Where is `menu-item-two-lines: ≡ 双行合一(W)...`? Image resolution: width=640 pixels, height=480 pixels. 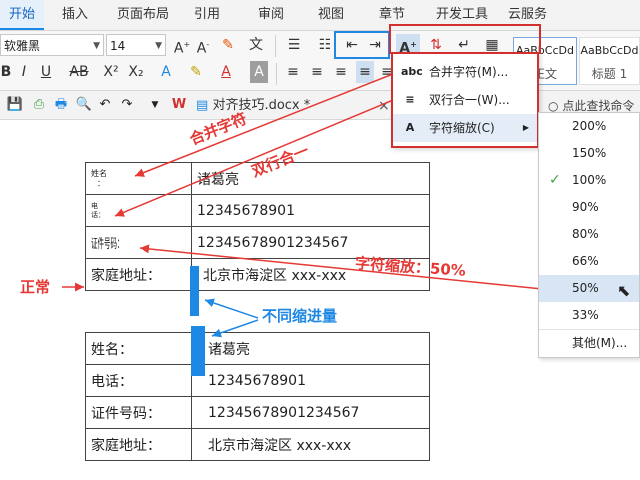
menu-item-two-lines: ≡ 双行合一(W)... is located at coordinates (465, 100).